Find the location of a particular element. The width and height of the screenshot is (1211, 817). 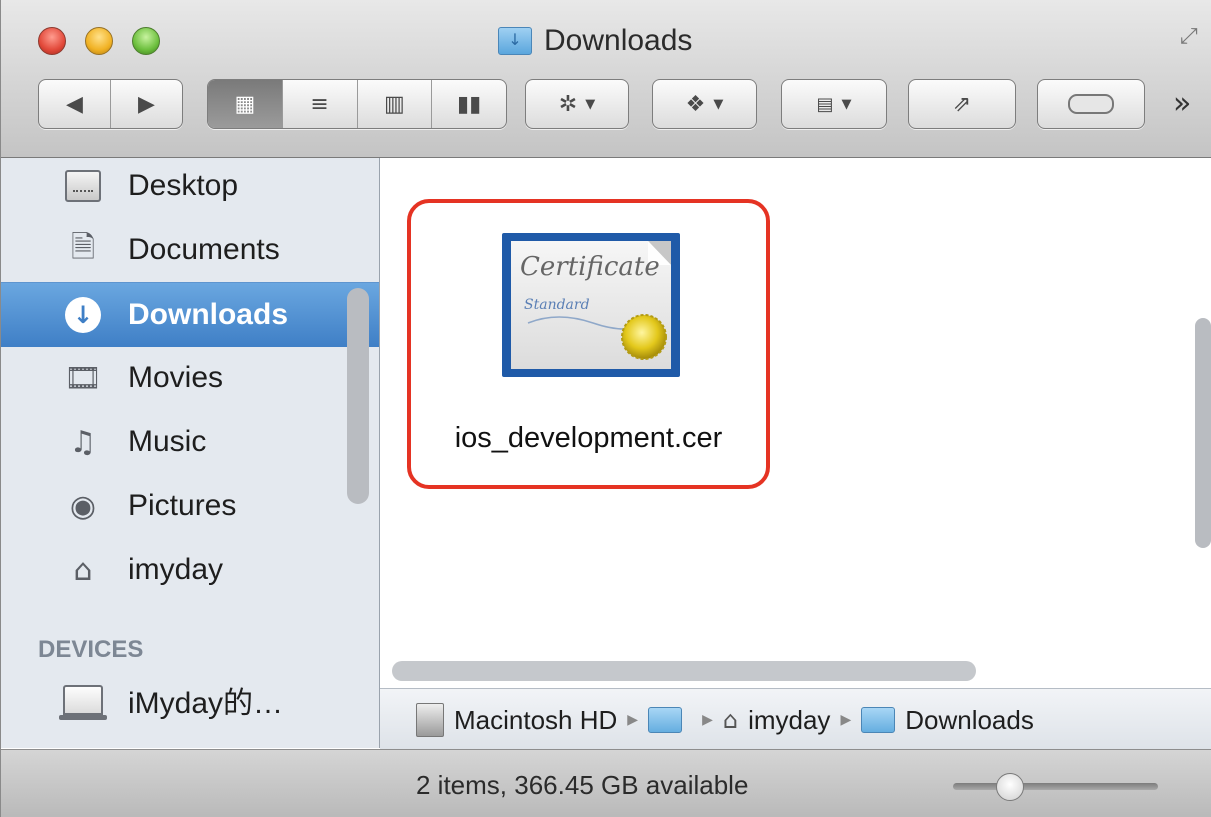

sidebar-item-pictures: ◉ Pictures is located at coordinates (190, 506).